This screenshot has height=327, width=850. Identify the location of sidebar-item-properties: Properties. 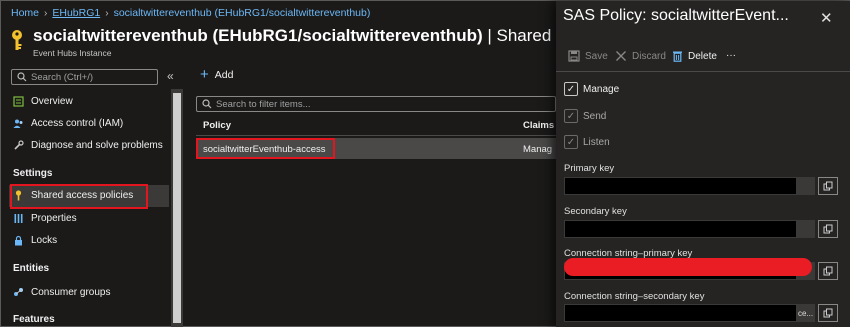
(45, 218).